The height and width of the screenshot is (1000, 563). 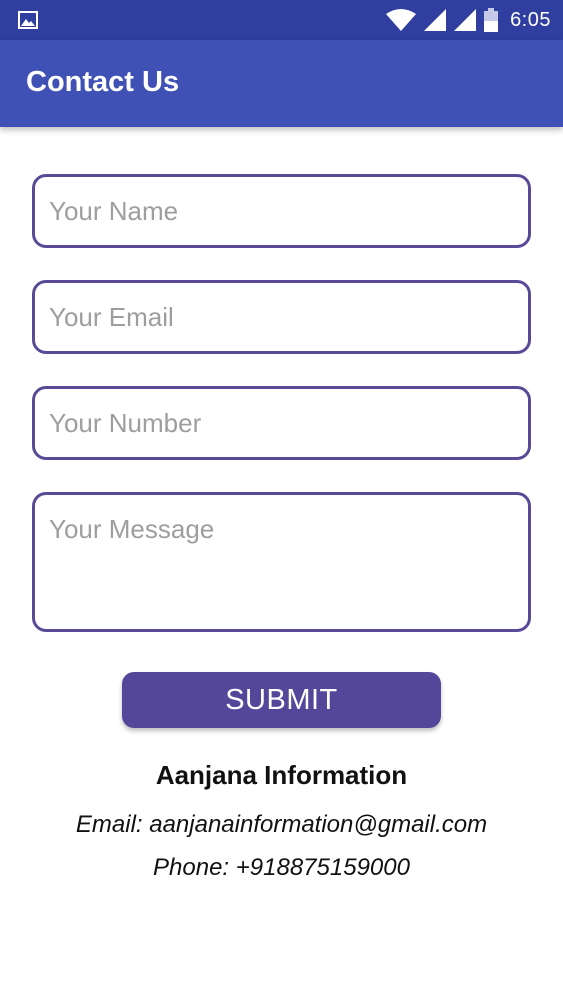 I want to click on company-name: Aanjana Information, so click(x=281, y=775).